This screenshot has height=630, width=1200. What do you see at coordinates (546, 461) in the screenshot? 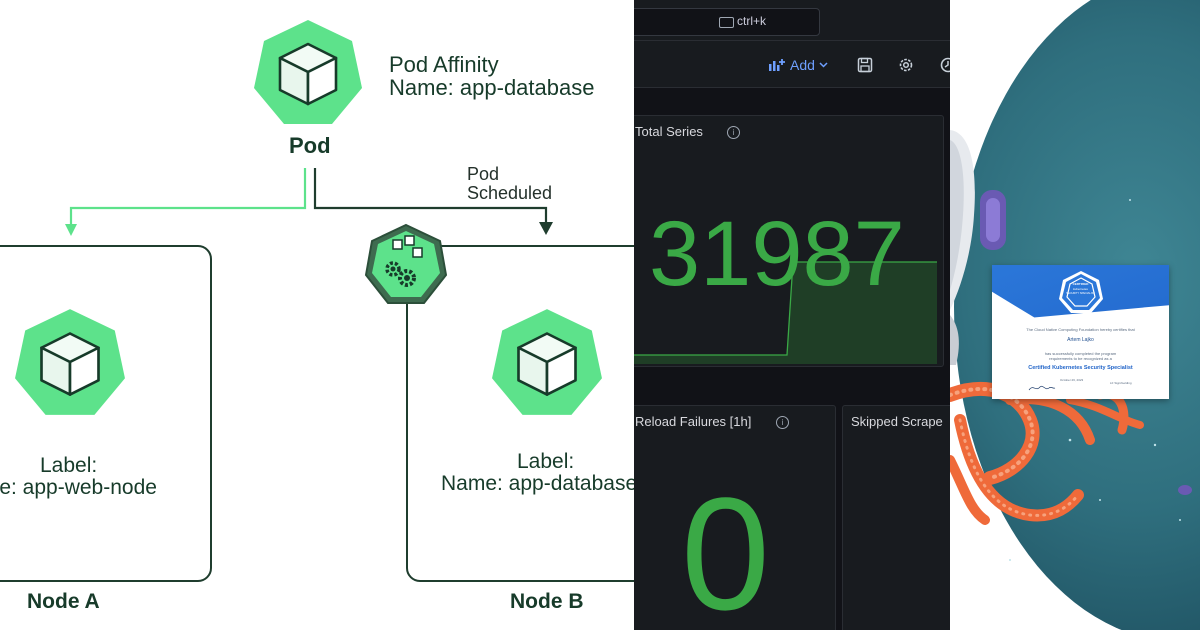
I see `node-b-label-line1: Label:` at bounding box center [546, 461].